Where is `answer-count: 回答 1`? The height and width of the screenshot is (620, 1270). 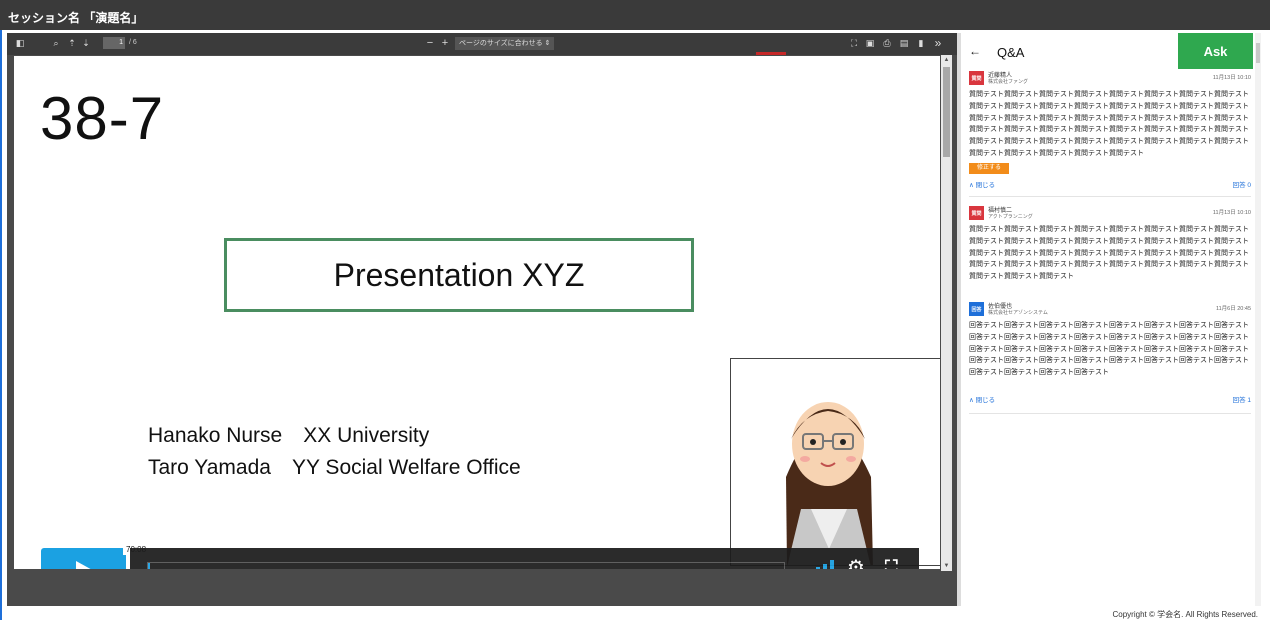 answer-count: 回答 1 is located at coordinates (1242, 399).